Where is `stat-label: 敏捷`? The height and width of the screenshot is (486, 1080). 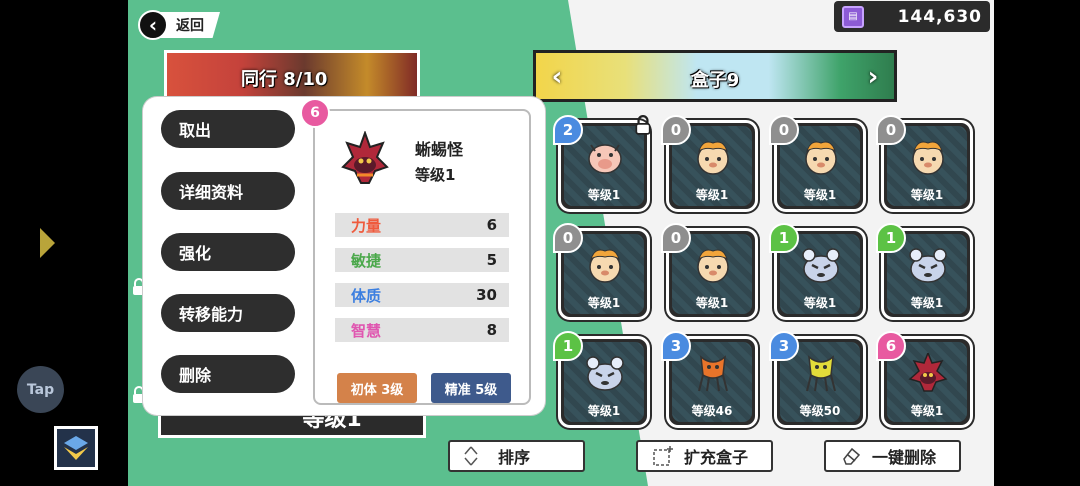
stat-label: 敏捷 is located at coordinates (366, 260).